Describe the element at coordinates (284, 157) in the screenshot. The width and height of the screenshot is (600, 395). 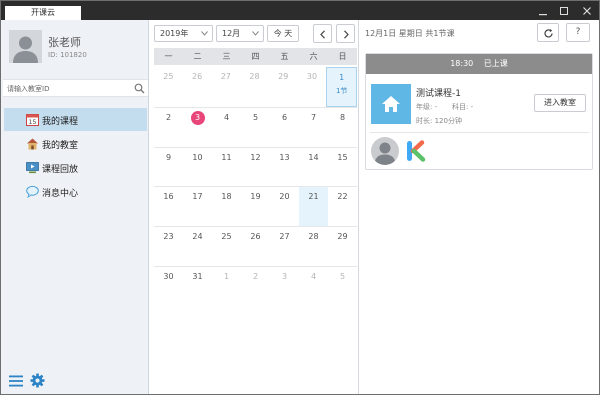
I see `calendar-day-number: 13` at that location.